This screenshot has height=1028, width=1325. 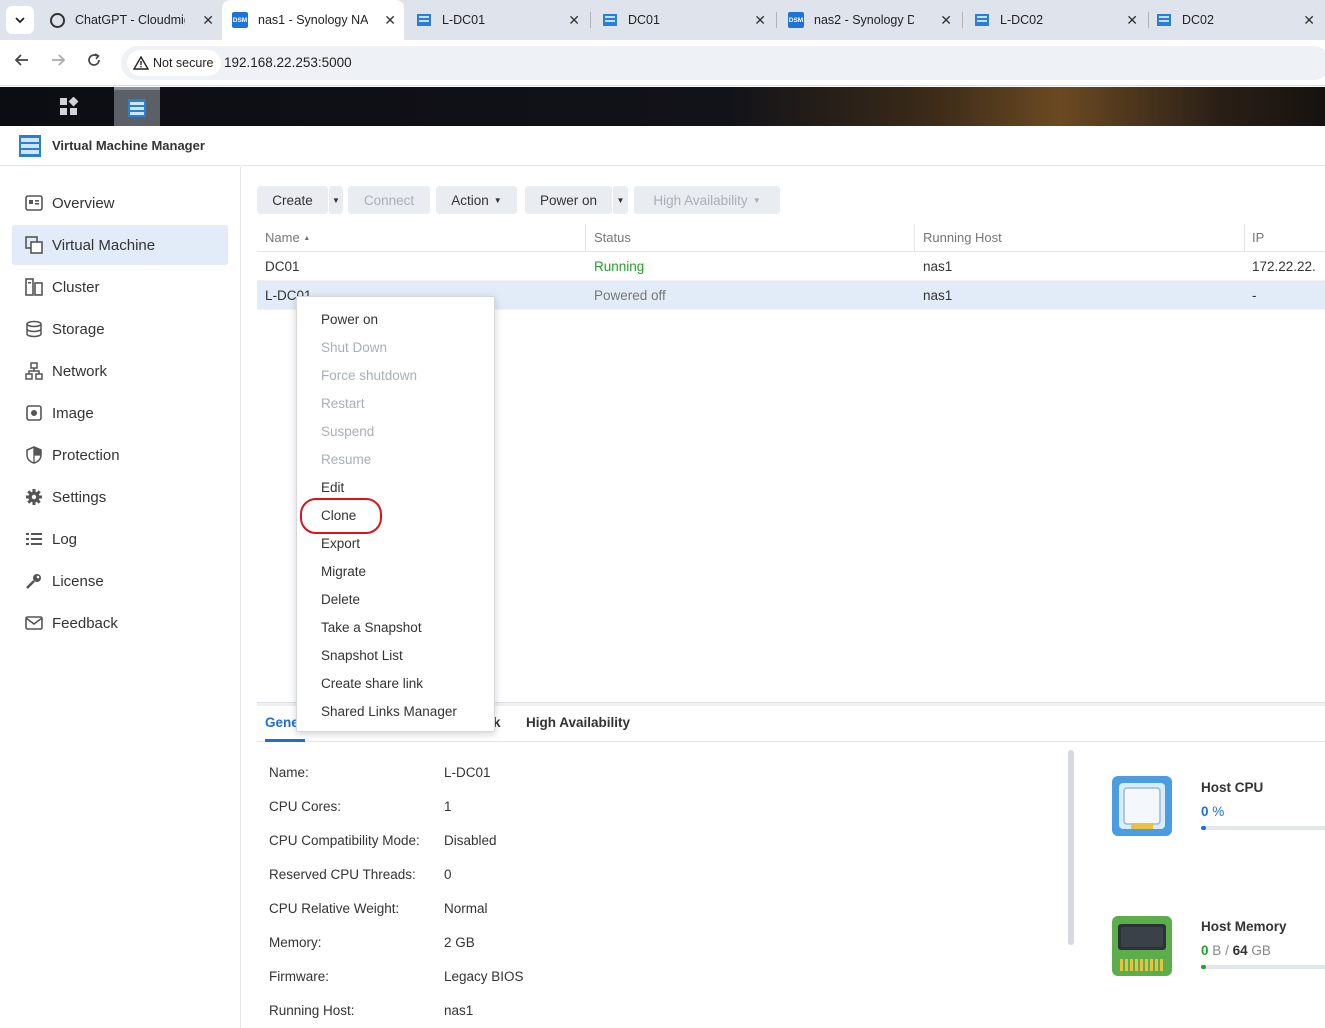 I want to click on browser-tab-l-dc02: L-DC02 ✕, so click(x=1056, y=20).